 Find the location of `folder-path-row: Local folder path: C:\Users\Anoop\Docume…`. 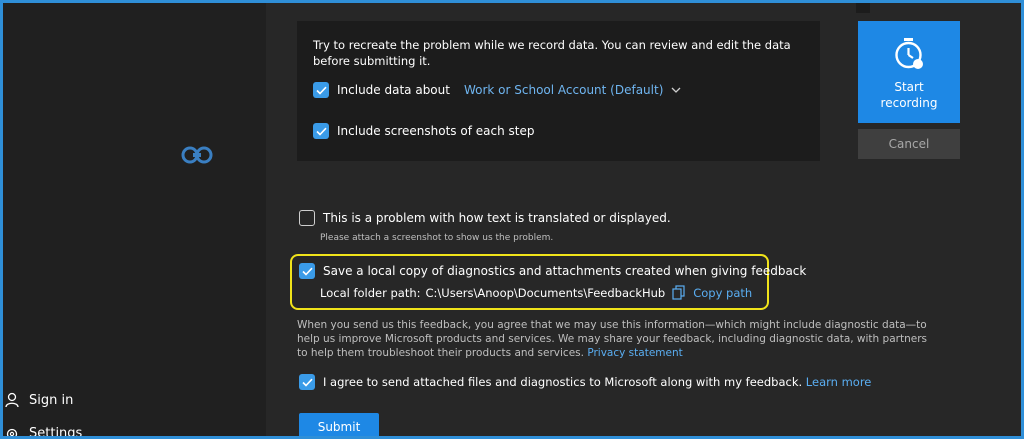

folder-path-row: Local folder path: C:\Users\Anoop\Docume… is located at coordinates (536, 292).